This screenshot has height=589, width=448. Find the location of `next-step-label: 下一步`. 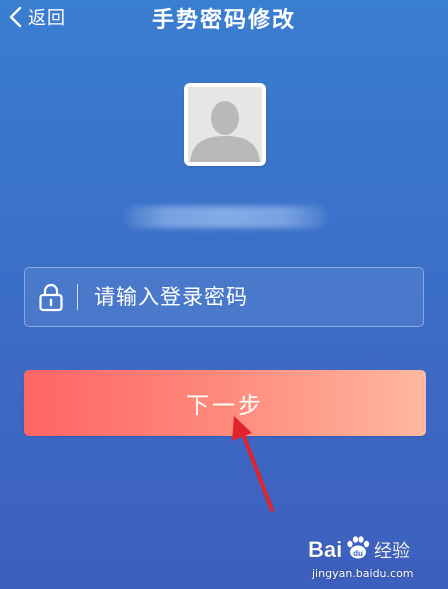

next-step-label: 下一步 is located at coordinates (225, 406).